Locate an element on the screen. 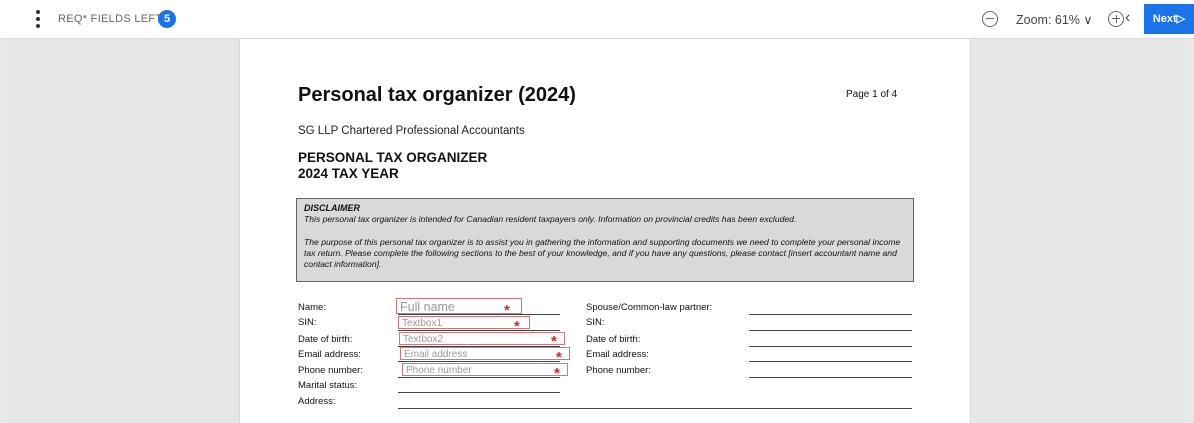 The height and width of the screenshot is (423, 1194). required-fields-label: REQ* FIELDS LEFT is located at coordinates (110, 19).